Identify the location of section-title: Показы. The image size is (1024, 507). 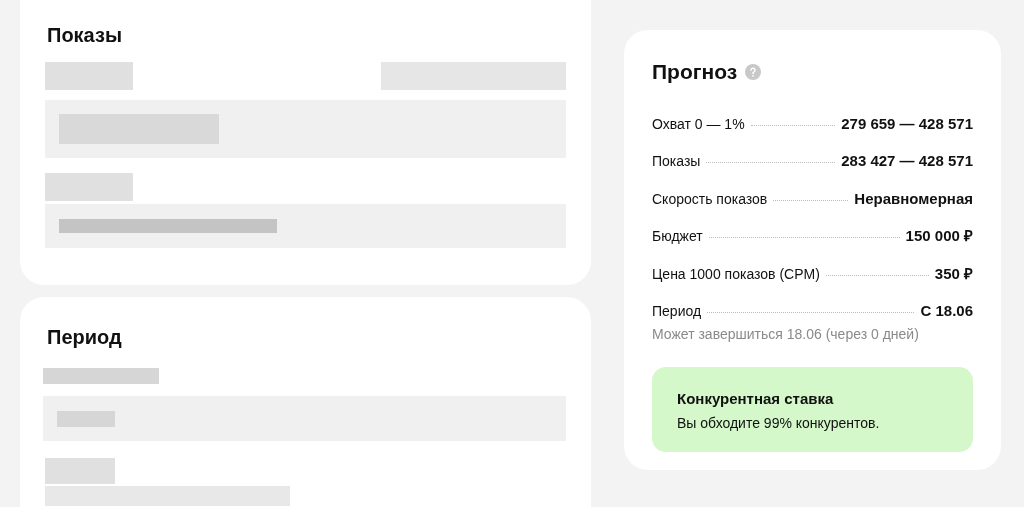
(85, 35).